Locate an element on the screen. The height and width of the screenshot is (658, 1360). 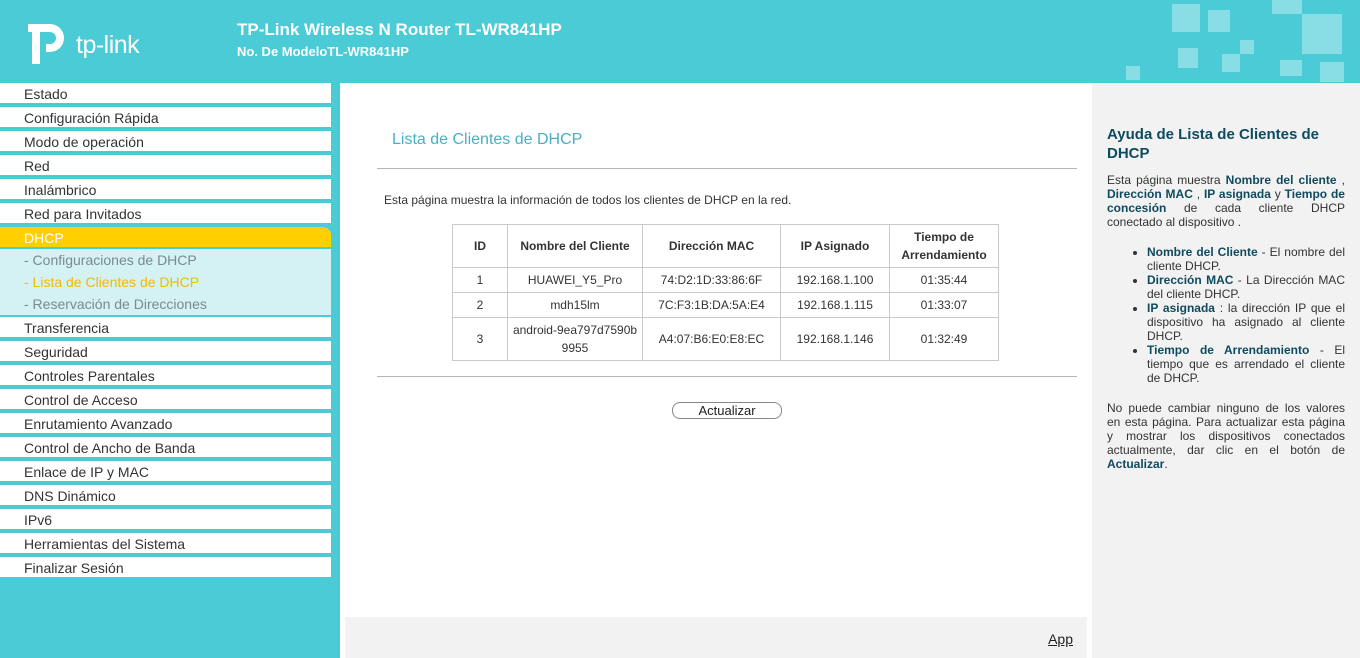
sidebar-item-control-ancho-banda: Control de Ancho de Banda is located at coordinates (165, 448).